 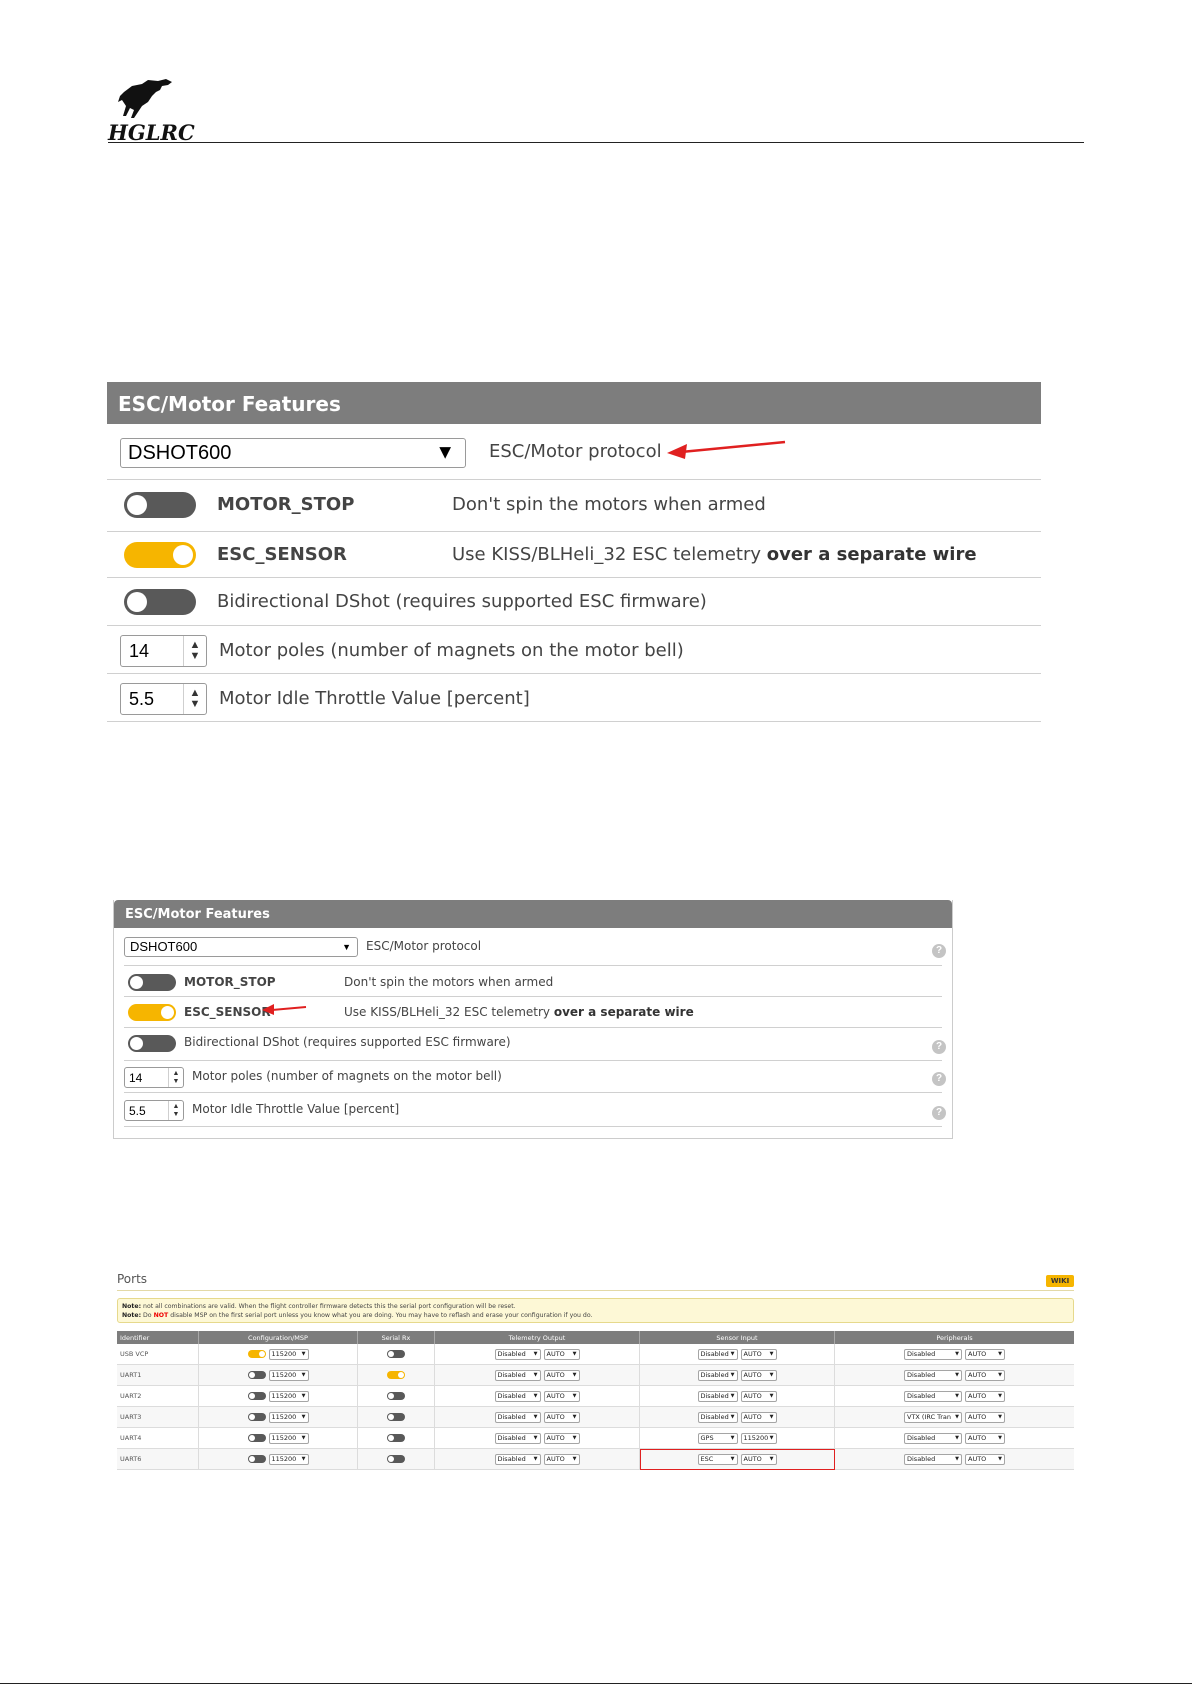 What do you see at coordinates (933, 1417) in the screenshot?
I see `peripheral-select: VTX (IRC Tran ▼` at bounding box center [933, 1417].